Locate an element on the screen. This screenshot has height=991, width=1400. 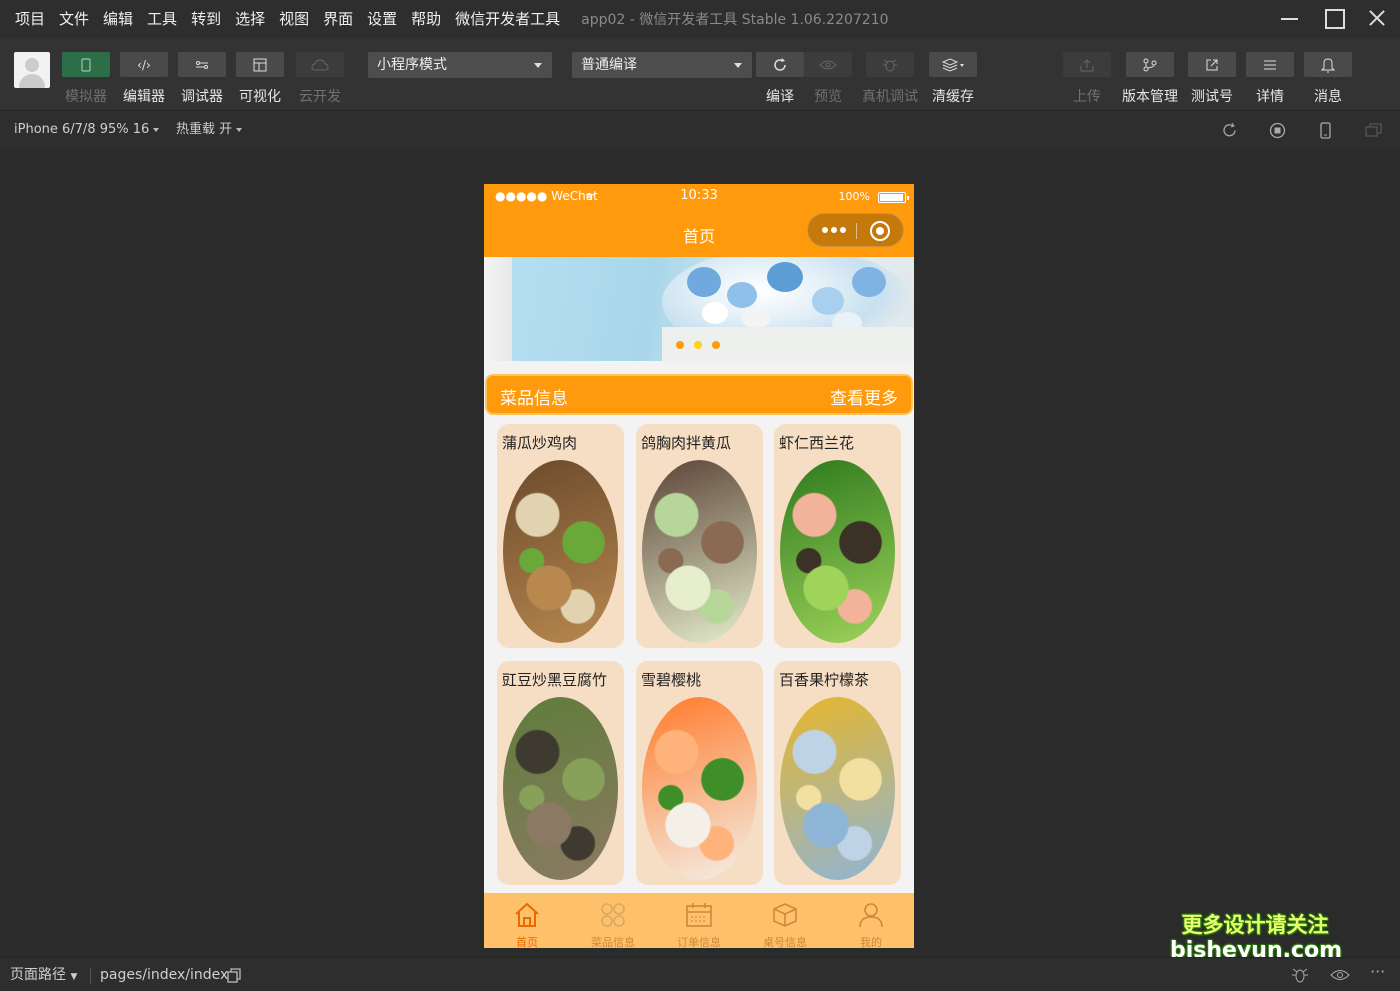
divider is located at coordinates (90, 976).